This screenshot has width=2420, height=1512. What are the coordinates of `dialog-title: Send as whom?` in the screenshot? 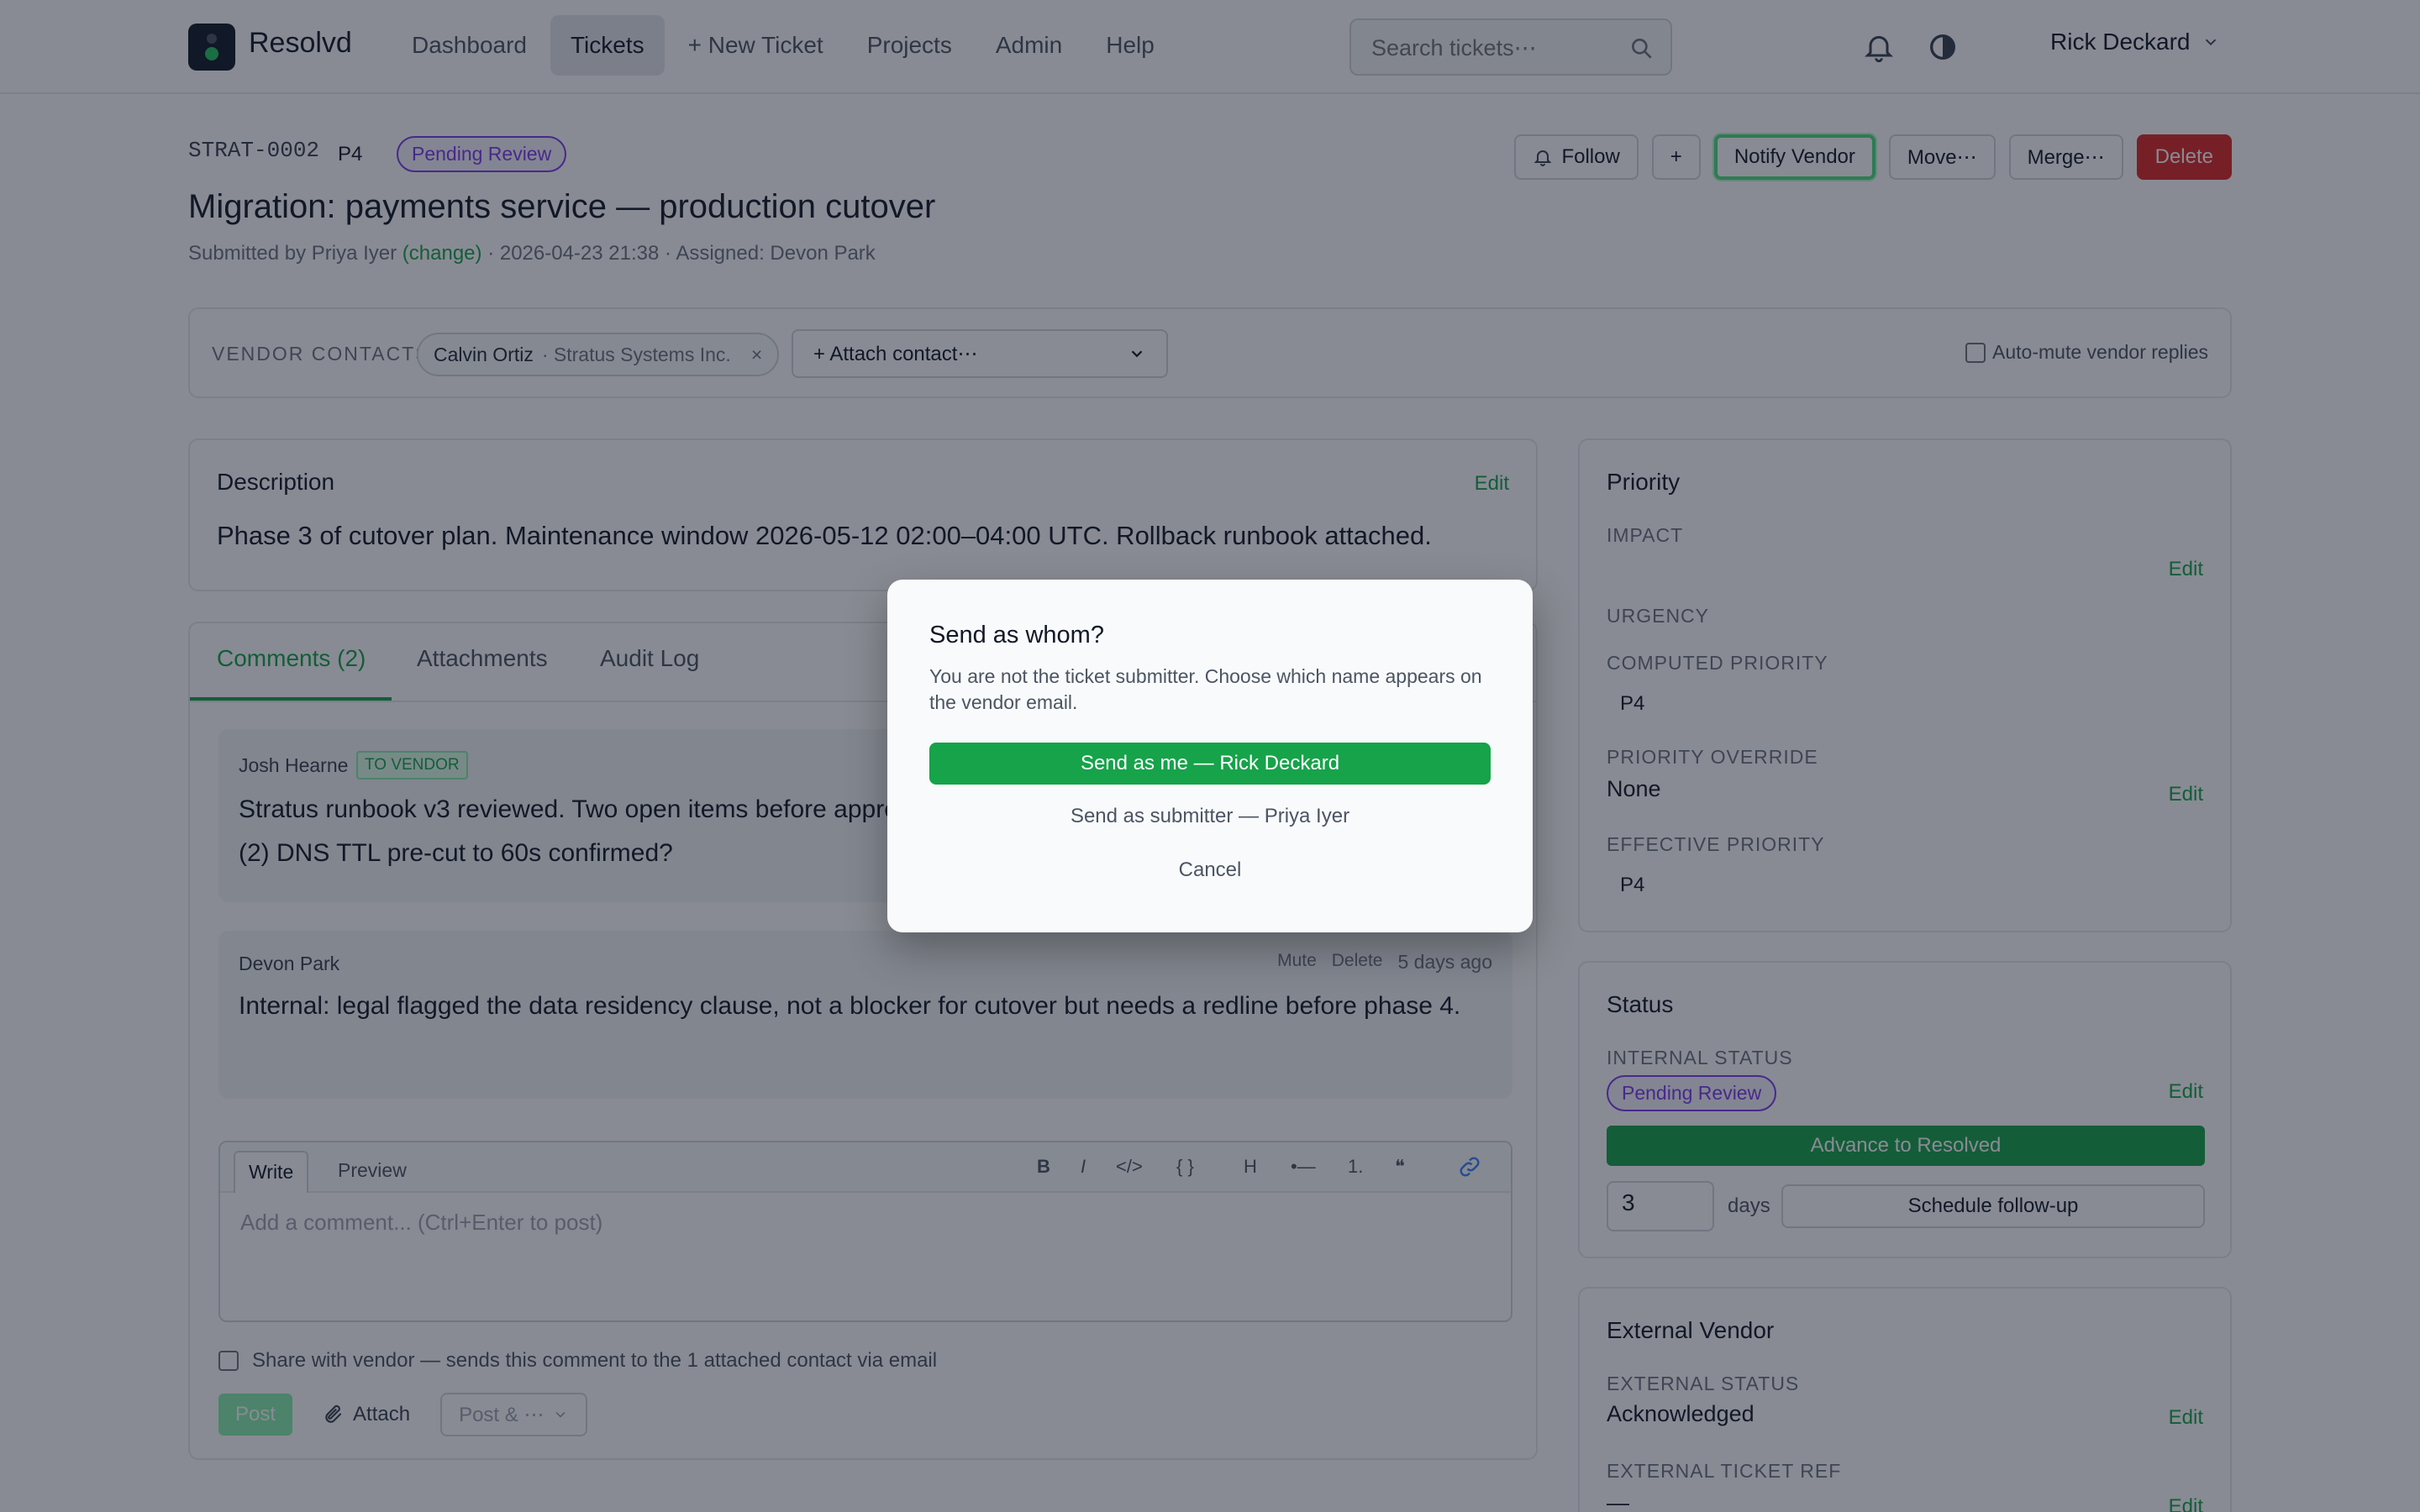 It's located at (1017, 635).